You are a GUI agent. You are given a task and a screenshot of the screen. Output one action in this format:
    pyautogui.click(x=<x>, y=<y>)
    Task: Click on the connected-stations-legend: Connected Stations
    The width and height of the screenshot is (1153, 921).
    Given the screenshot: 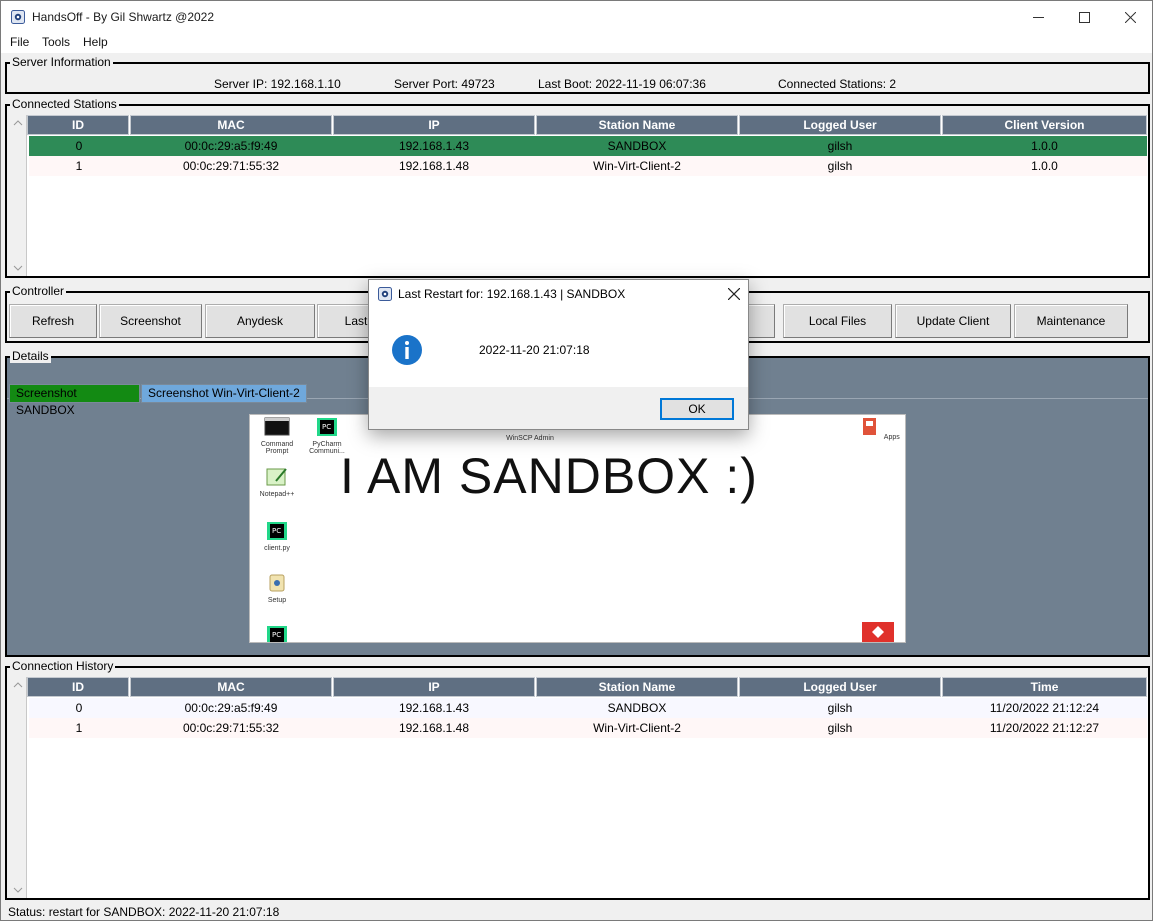 What is the action you would take?
    pyautogui.click(x=64, y=104)
    